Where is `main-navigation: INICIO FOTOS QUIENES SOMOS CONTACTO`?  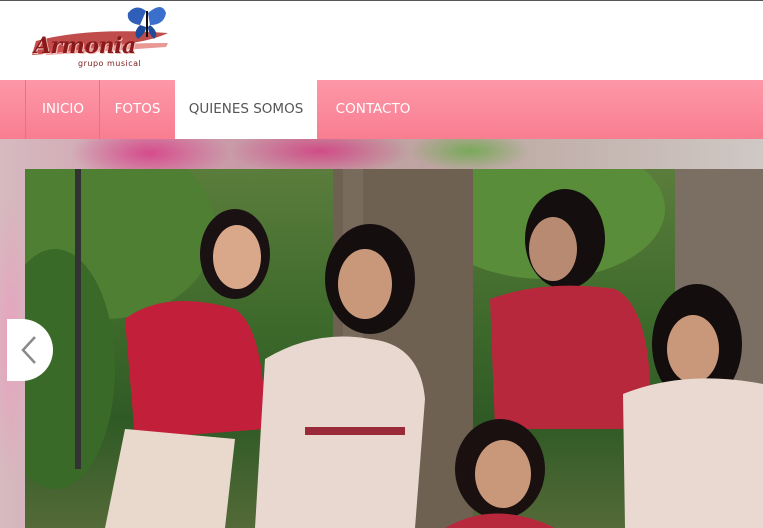
main-navigation: INICIO FOTOS QUIENES SOMOS CONTACTO is located at coordinates (381, 109).